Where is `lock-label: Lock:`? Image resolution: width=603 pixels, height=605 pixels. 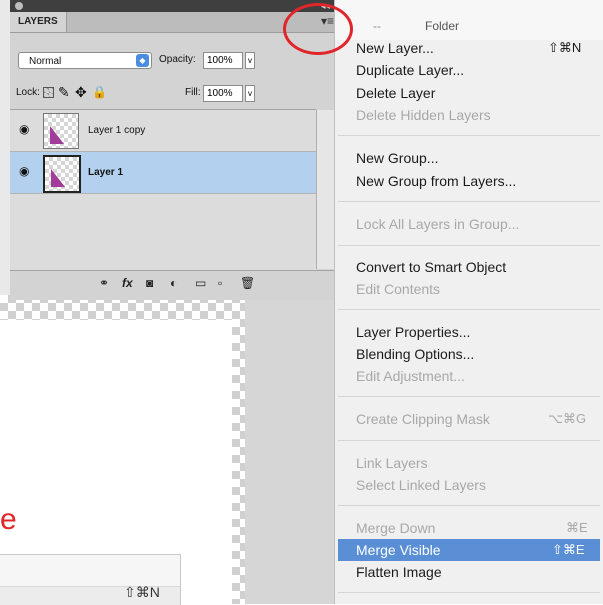 lock-label: Lock: is located at coordinates (28, 92).